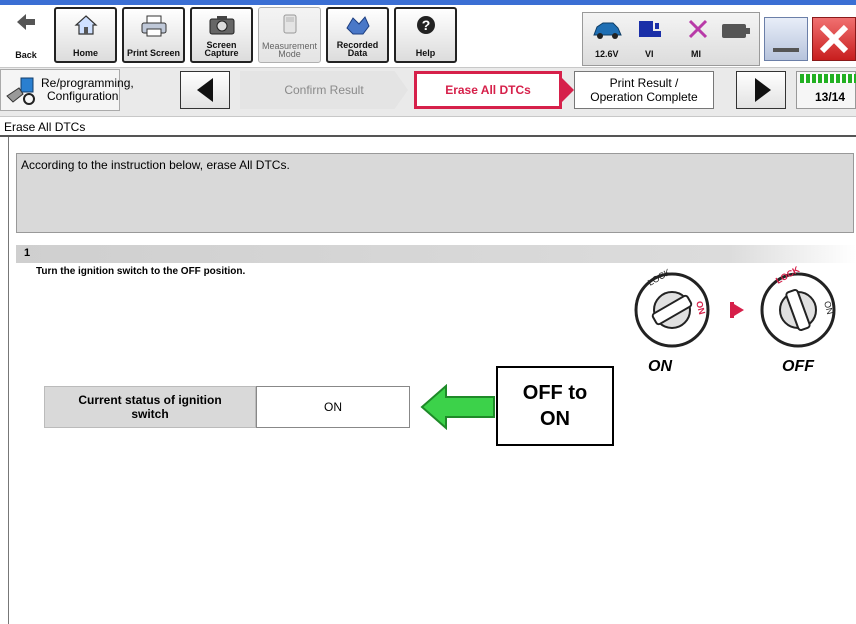 This screenshot has width=856, height=624. What do you see at coordinates (555, 393) in the screenshot?
I see `annotation-callout-line1: OFF to` at bounding box center [555, 393].